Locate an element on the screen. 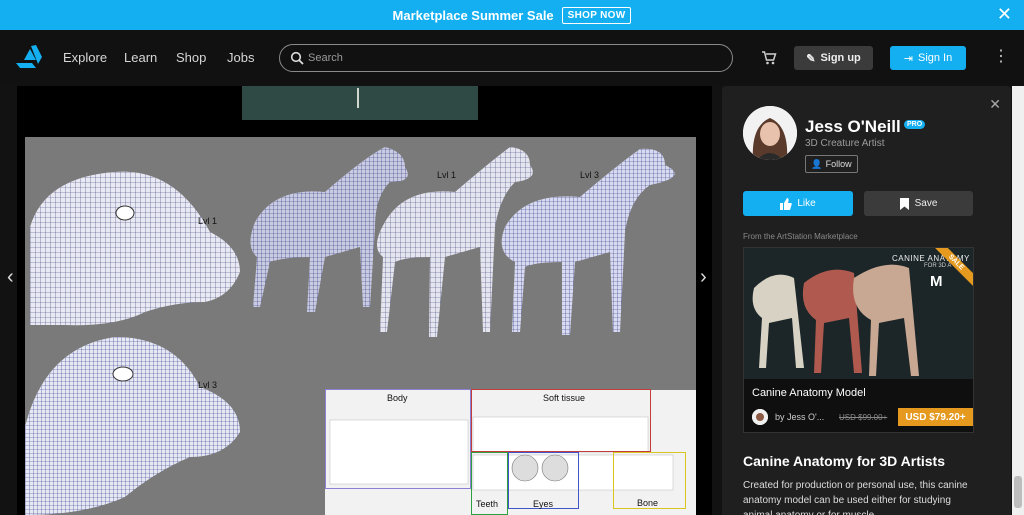 The height and width of the screenshot is (515, 1024). scrollbar-thumb is located at coordinates (1018, 492).